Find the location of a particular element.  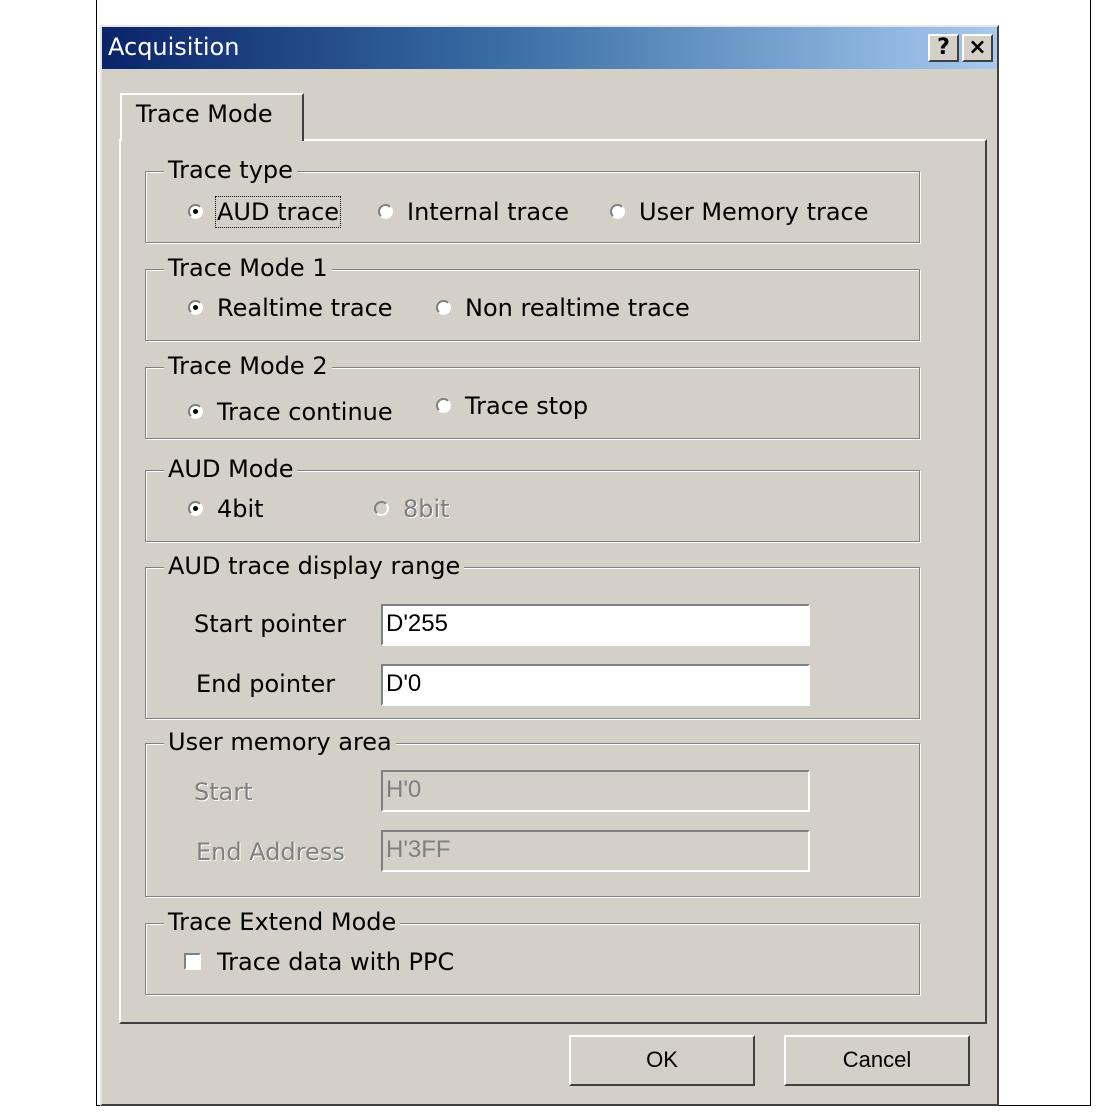

window-title: Acquisition is located at coordinates (174, 47).